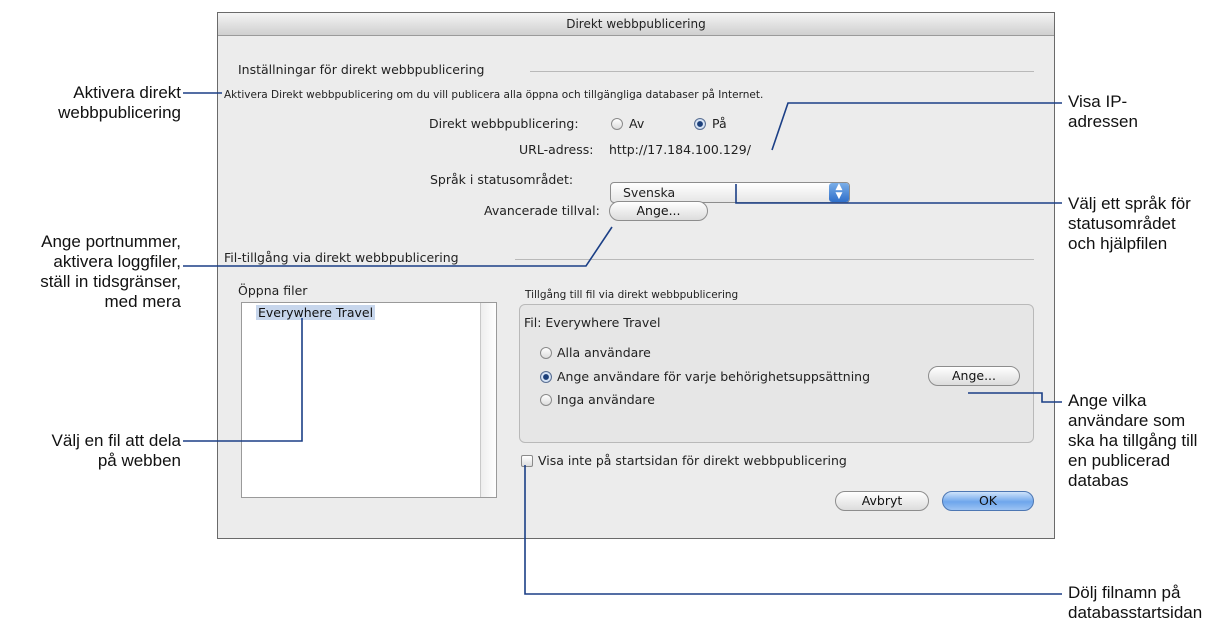 The width and height of the screenshot is (1228, 626). What do you see at coordinates (793, 530) in the screenshot?
I see `callout-line-hide-name` at bounding box center [793, 530].